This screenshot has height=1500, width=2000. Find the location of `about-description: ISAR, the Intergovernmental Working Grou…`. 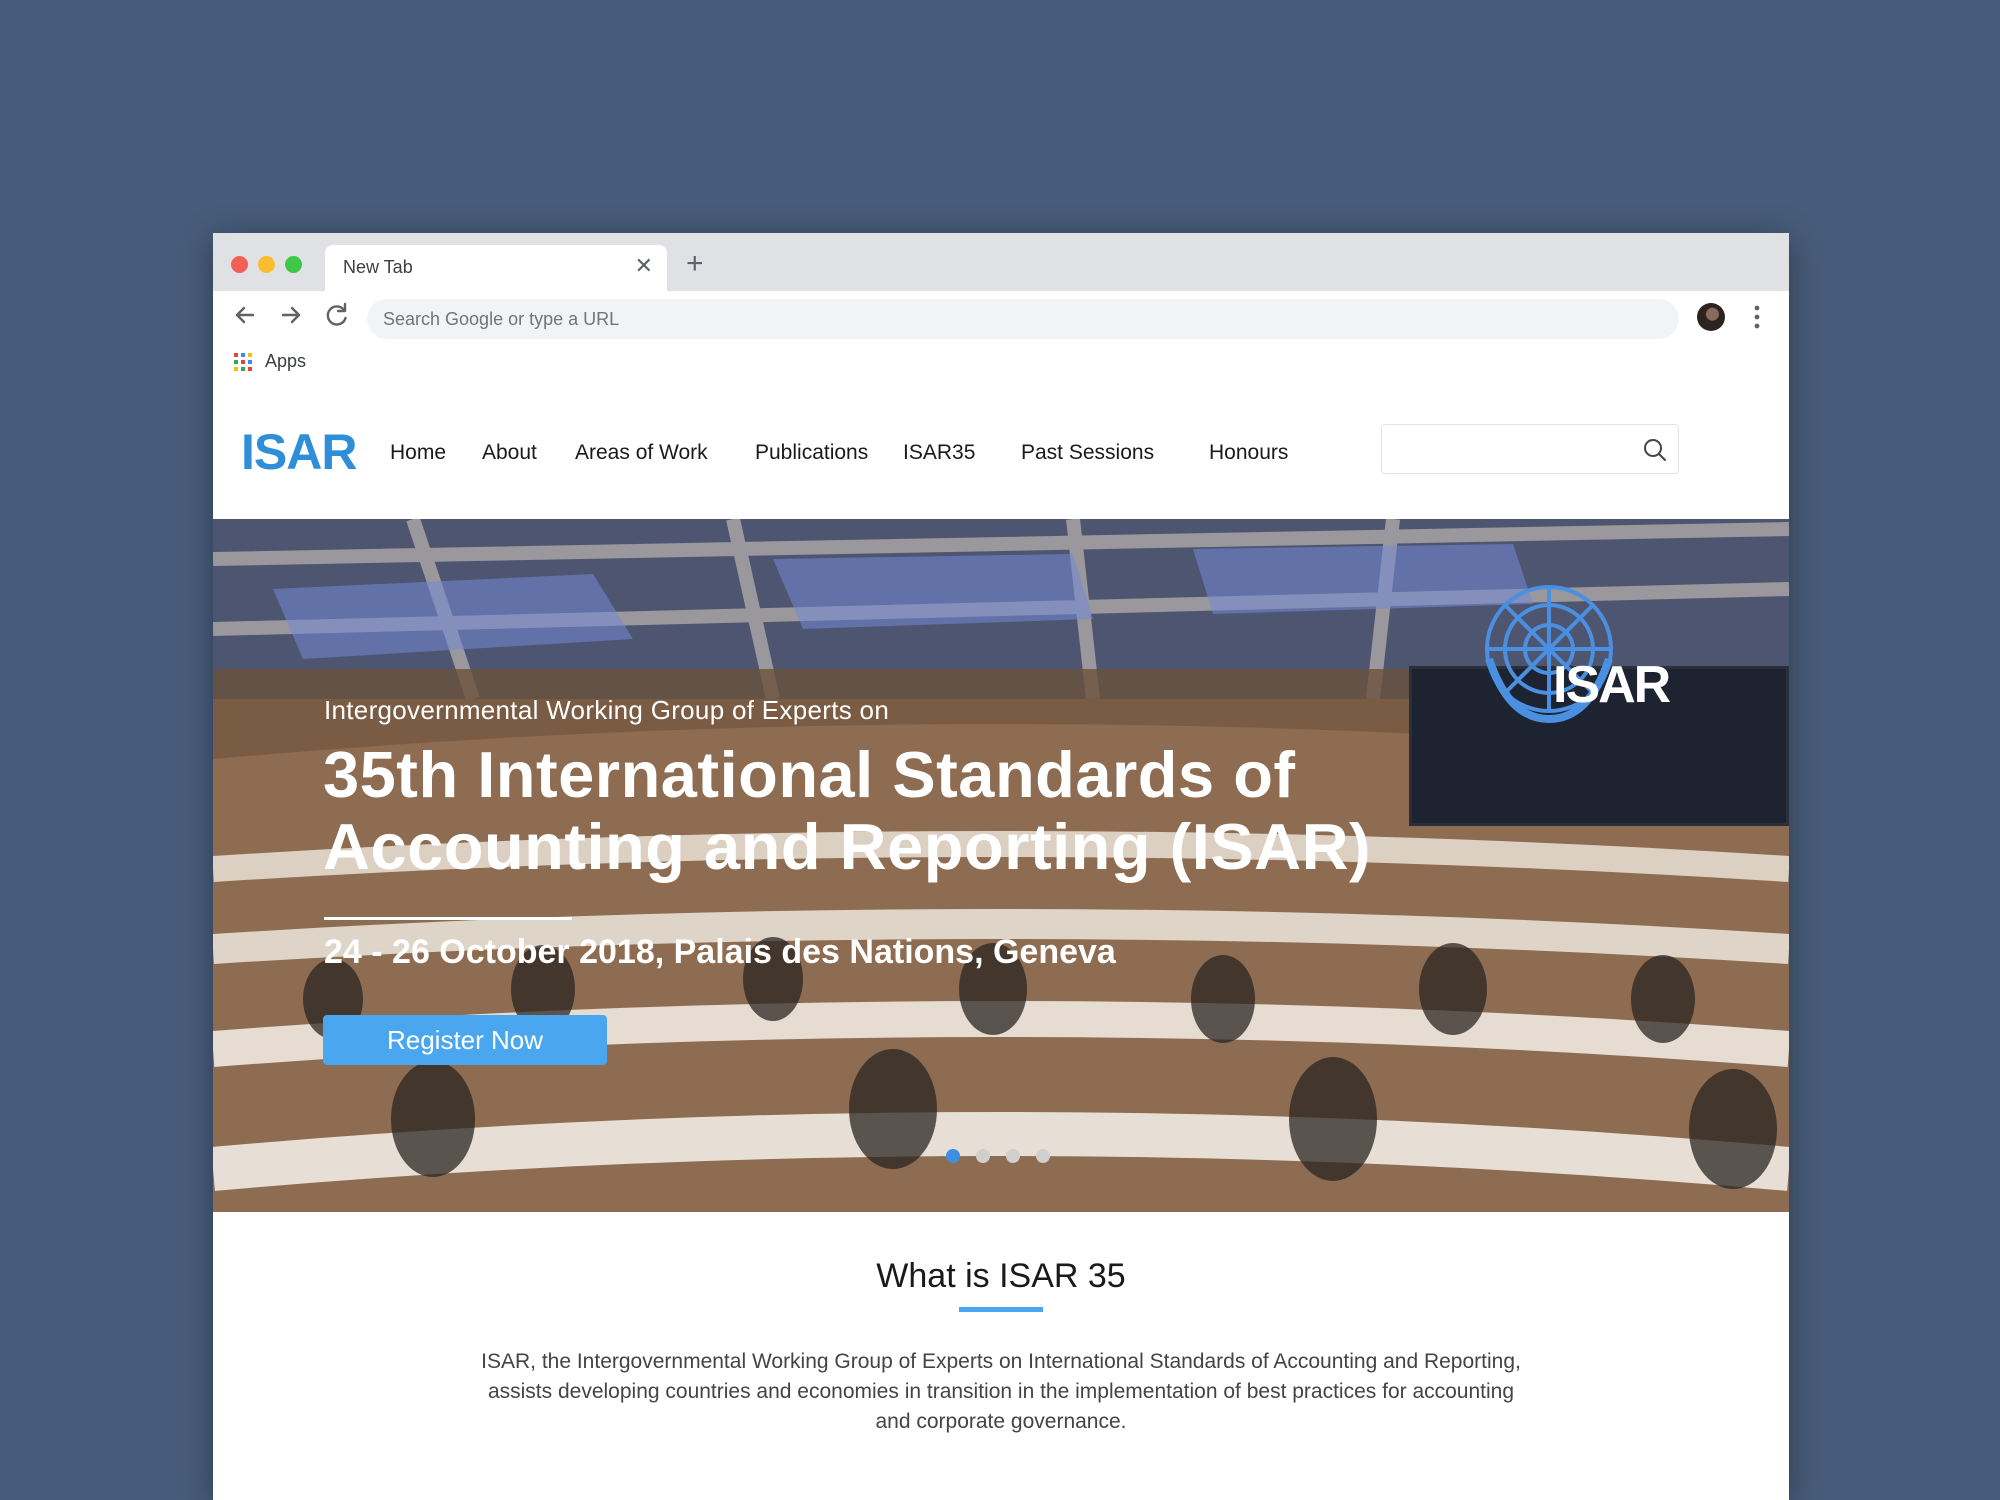

about-description: ISAR, the Intergovernmental Working Grou… is located at coordinates (1001, 1391).